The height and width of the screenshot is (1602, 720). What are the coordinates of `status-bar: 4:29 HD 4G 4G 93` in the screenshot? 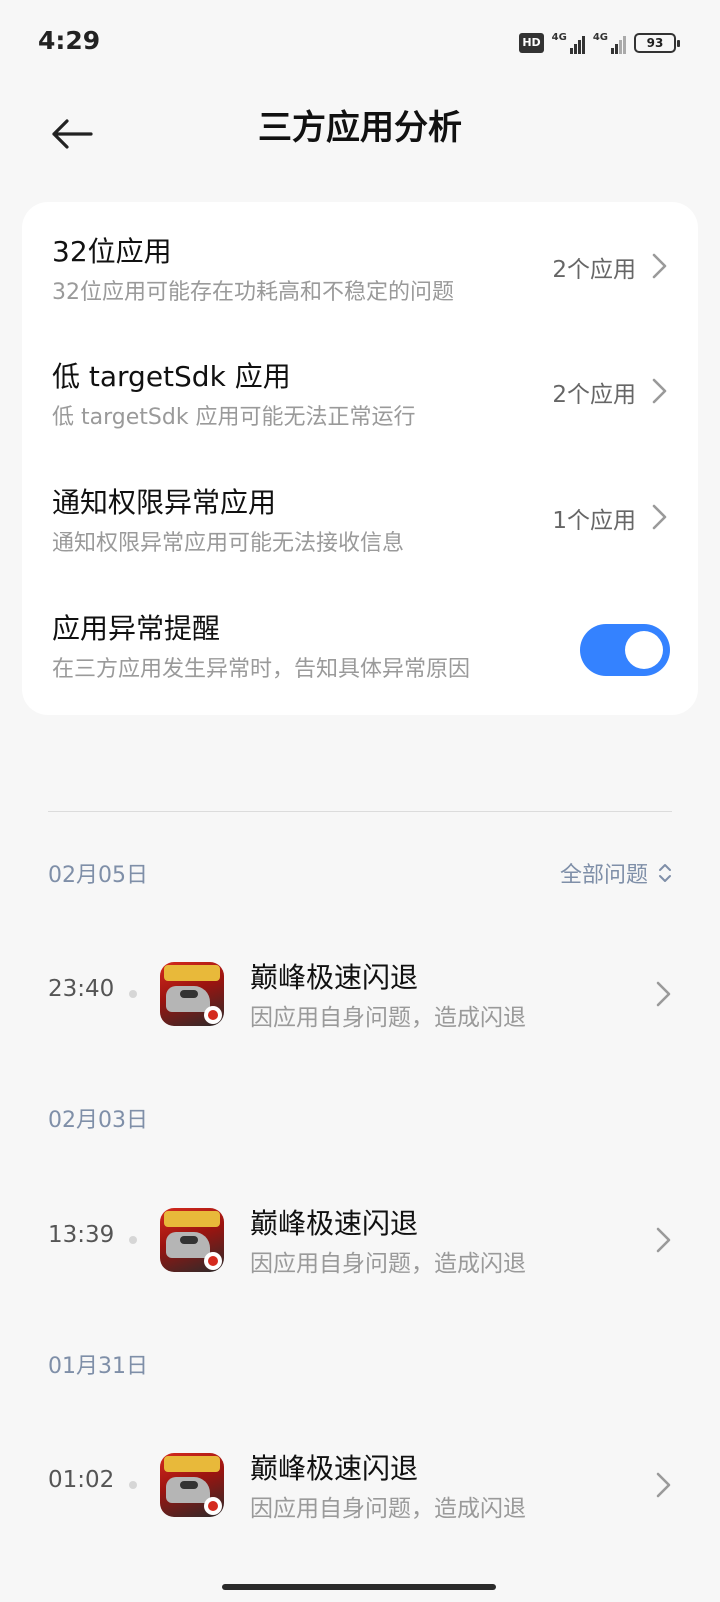 It's located at (360, 43).